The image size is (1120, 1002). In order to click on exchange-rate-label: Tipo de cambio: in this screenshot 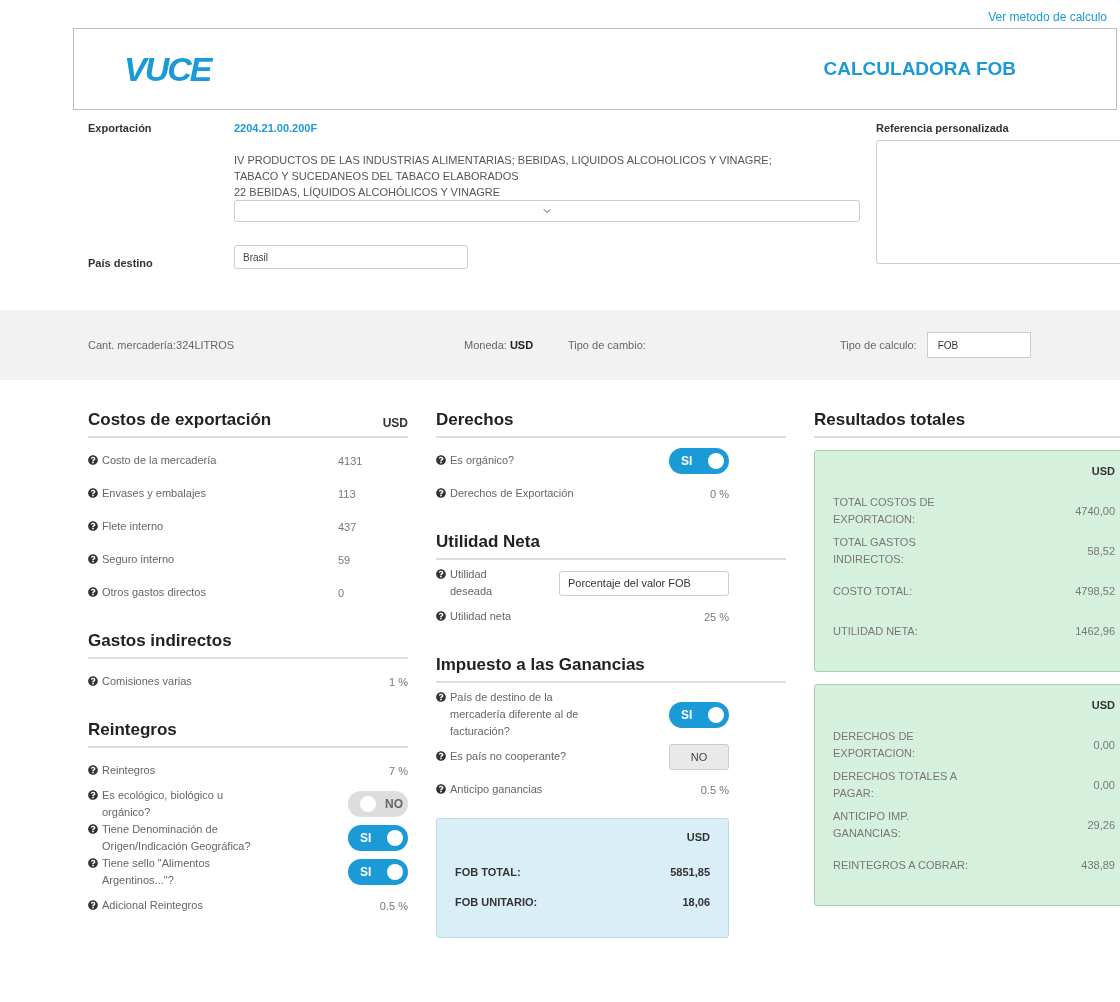, I will do `click(607, 345)`.